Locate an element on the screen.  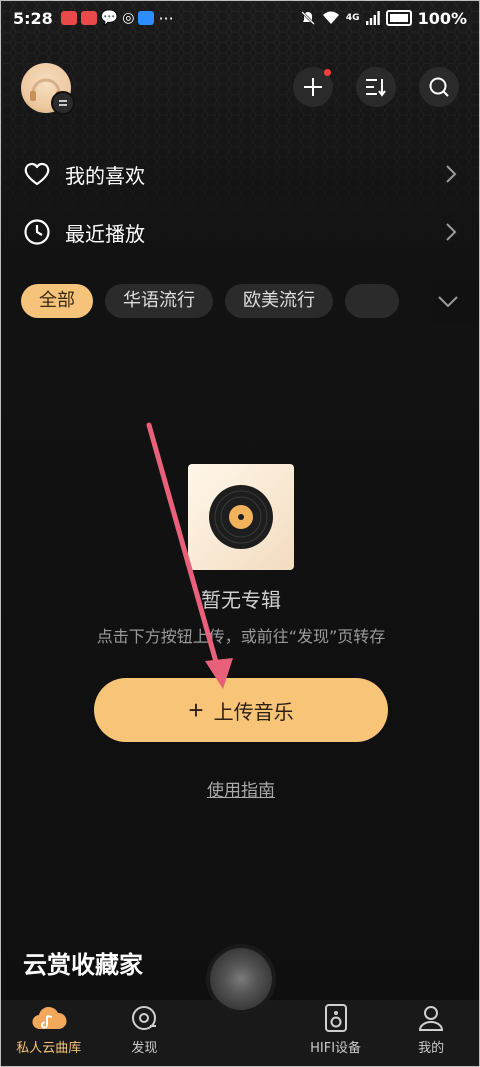
status-bar: 5:28 💬 ◎ ··· 4G 100% is located at coordinates (240, 18).